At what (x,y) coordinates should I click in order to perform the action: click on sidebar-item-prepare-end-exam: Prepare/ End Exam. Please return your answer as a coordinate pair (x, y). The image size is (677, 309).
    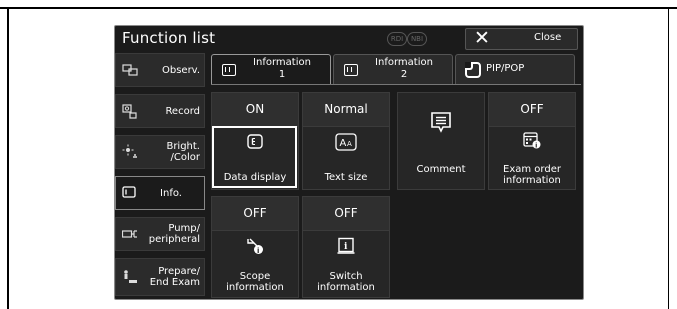
    Looking at the image, I should click on (160, 277).